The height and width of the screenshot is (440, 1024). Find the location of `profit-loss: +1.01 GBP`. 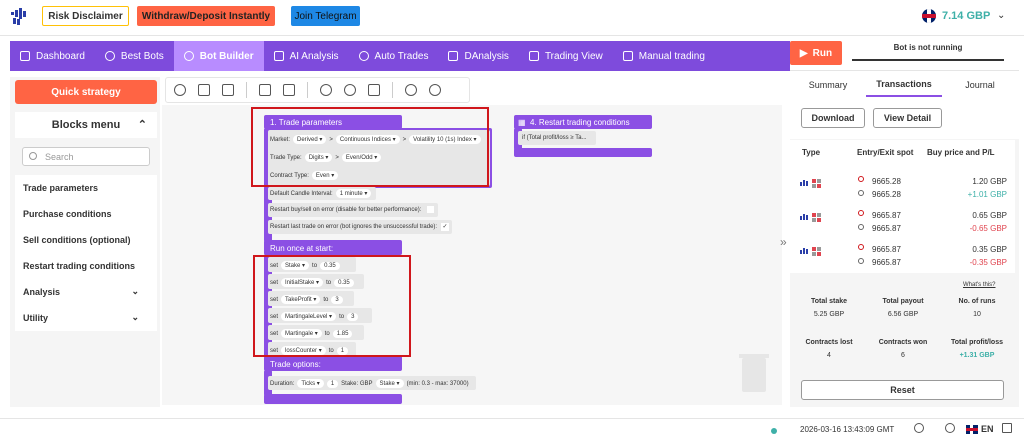

profit-loss: +1.01 GBP is located at coordinates (987, 194).